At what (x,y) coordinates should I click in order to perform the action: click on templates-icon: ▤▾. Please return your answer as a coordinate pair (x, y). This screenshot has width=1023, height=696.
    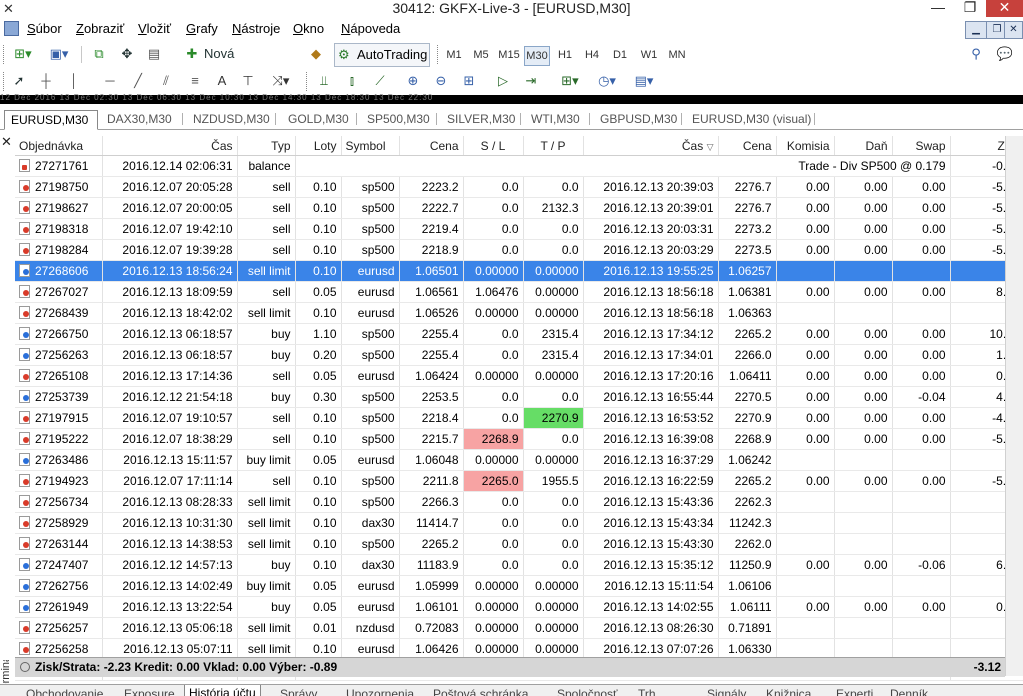
    Looking at the image, I should click on (644, 81).